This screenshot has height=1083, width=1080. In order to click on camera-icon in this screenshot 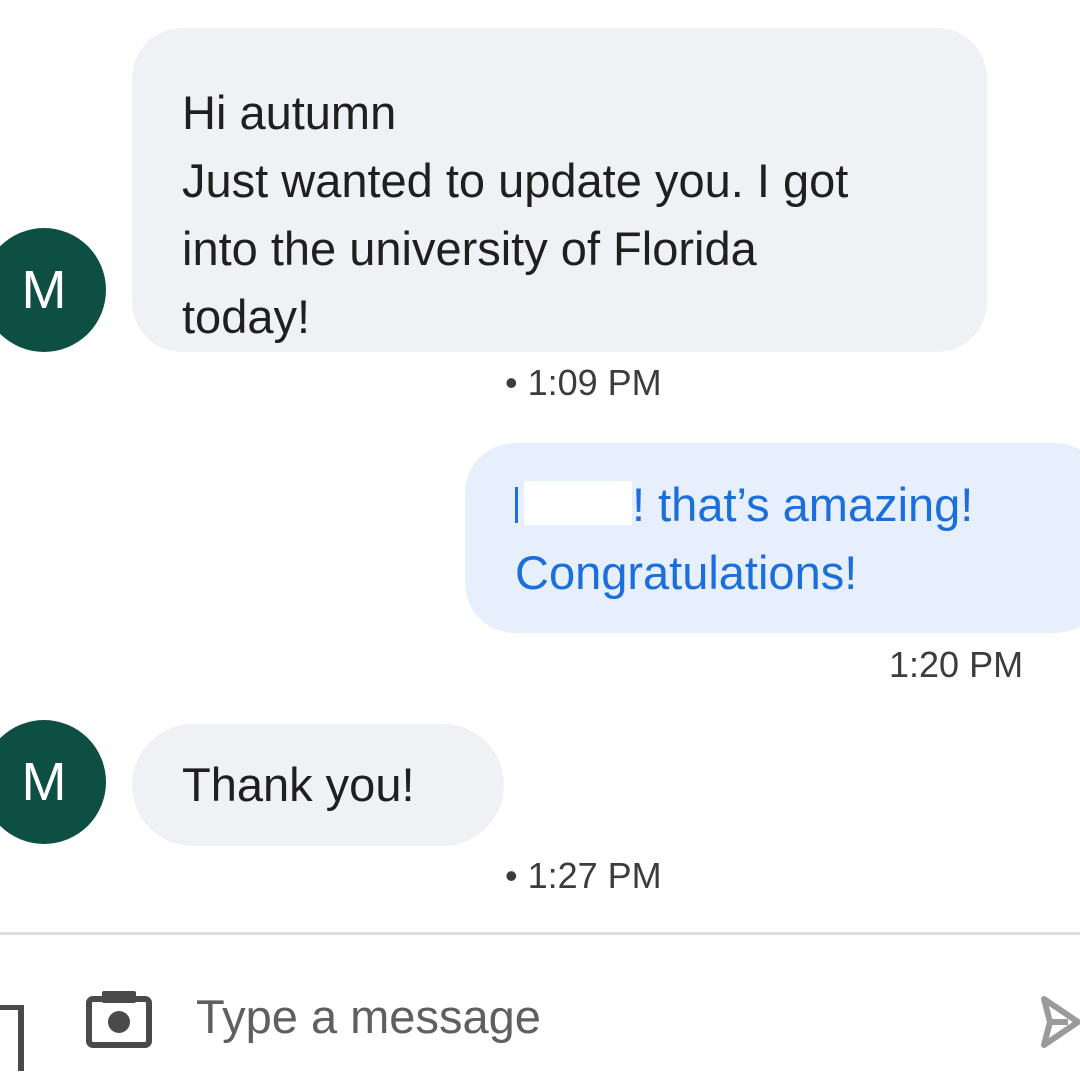, I will do `click(119, 1018)`.